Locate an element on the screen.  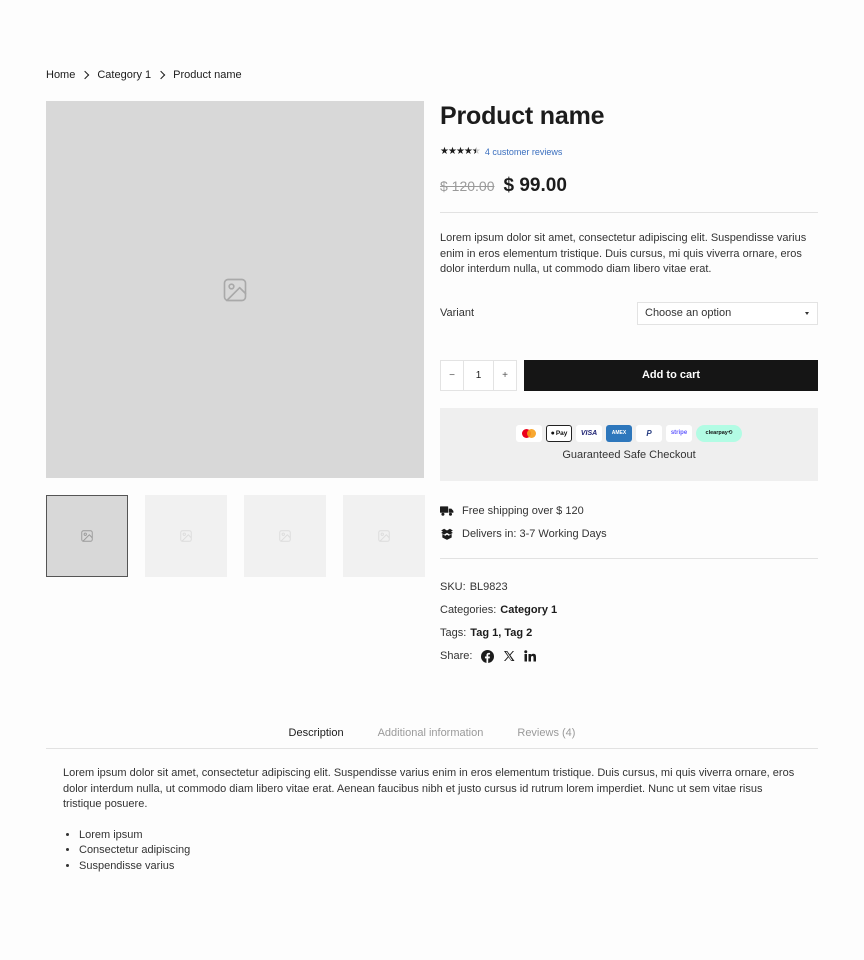
share-line: Share: is located at coordinates (629, 656).